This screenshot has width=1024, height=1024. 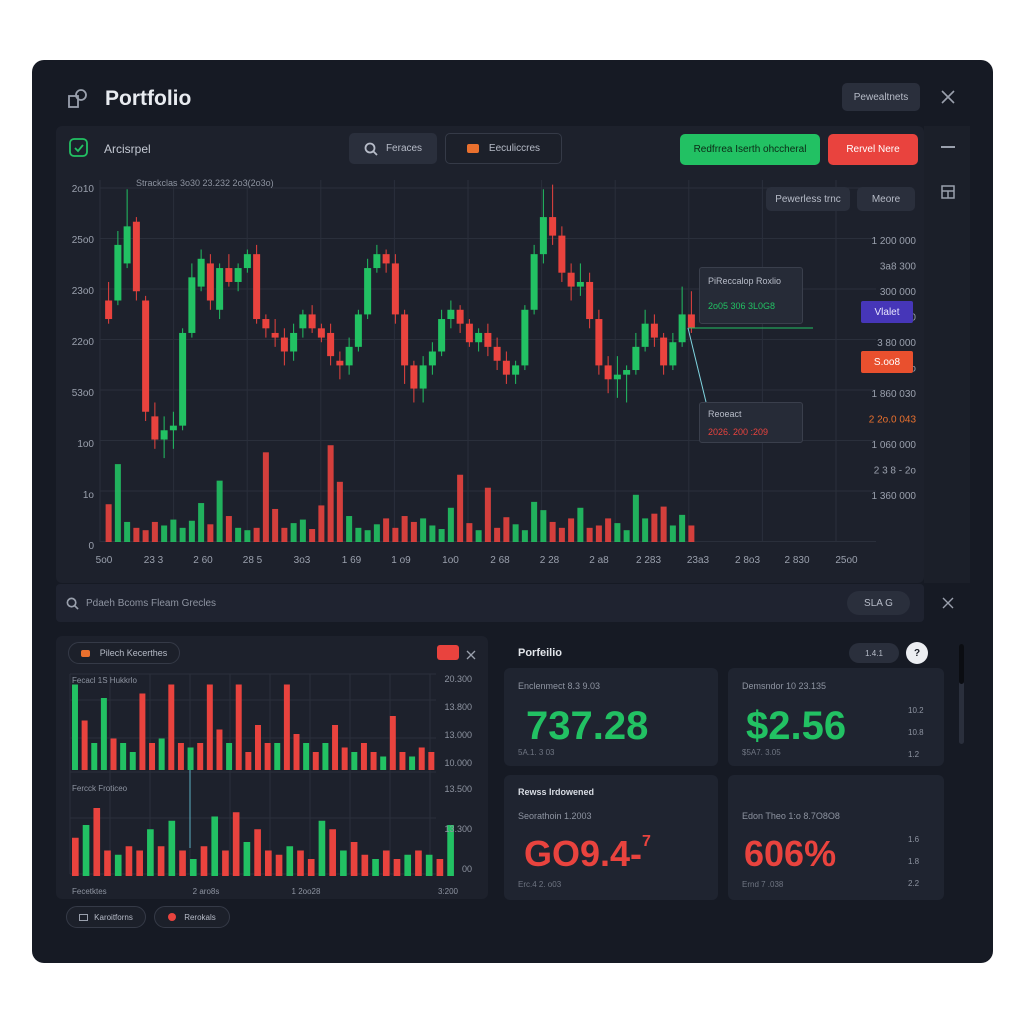 What do you see at coordinates (587, 726) in the screenshot?
I see `stat-card-1-value: 737.28` at bounding box center [587, 726].